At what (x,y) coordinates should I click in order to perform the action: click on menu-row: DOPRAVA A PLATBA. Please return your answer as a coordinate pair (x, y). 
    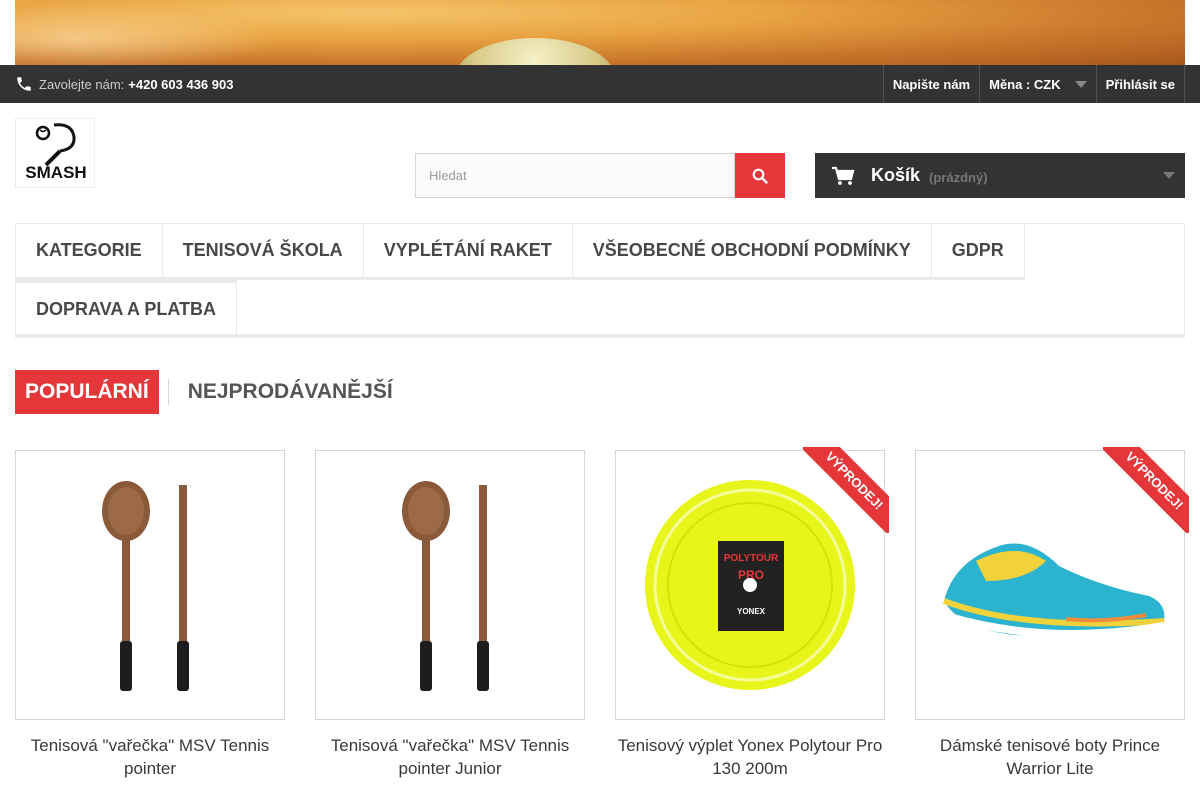
    Looking at the image, I should click on (126, 308).